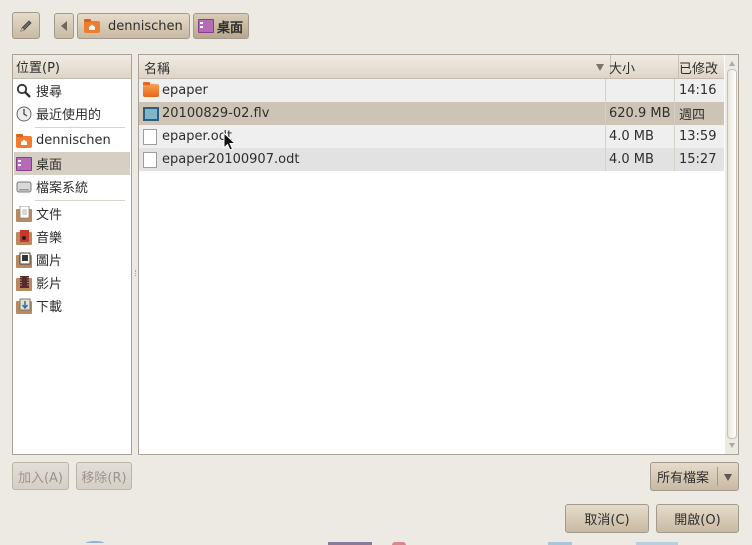  What do you see at coordinates (62, 188) in the screenshot?
I see `place-item-label: 檔案系統` at bounding box center [62, 188].